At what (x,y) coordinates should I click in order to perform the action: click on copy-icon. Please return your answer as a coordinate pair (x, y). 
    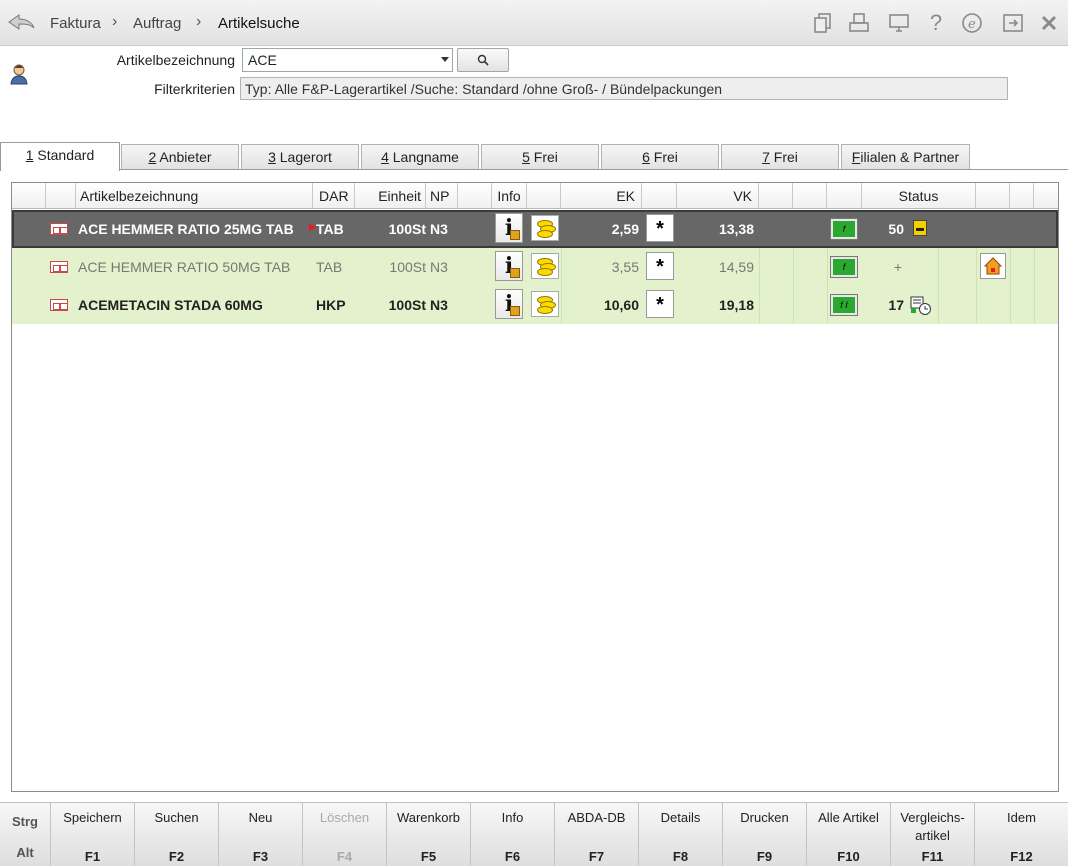
    Looking at the image, I should click on (823, 23).